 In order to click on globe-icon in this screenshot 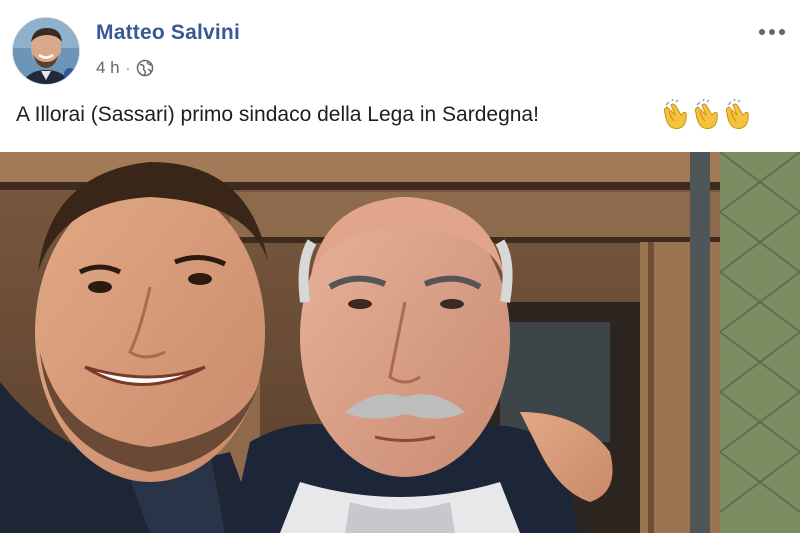, I will do `click(145, 68)`.